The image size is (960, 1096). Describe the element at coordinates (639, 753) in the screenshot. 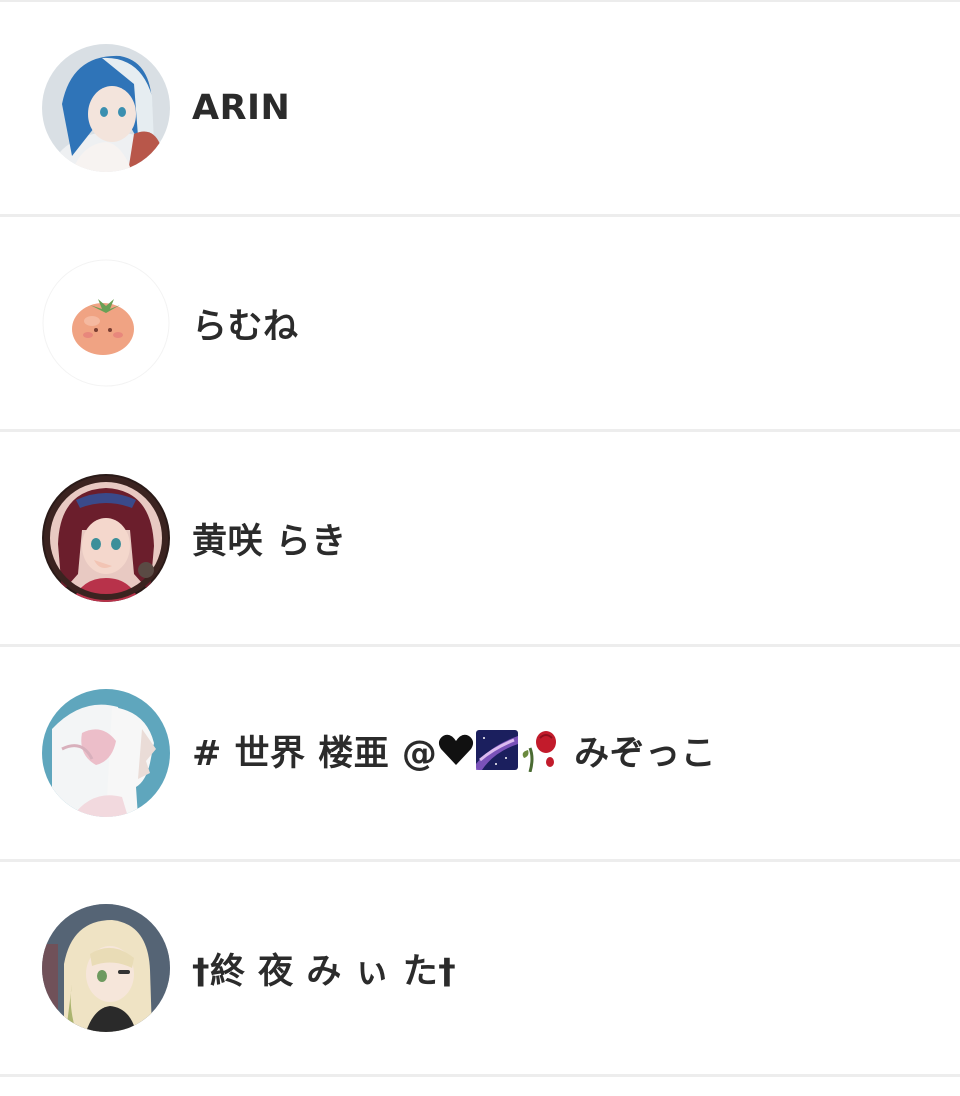

I see `username-suffix: みぞっこ` at that location.